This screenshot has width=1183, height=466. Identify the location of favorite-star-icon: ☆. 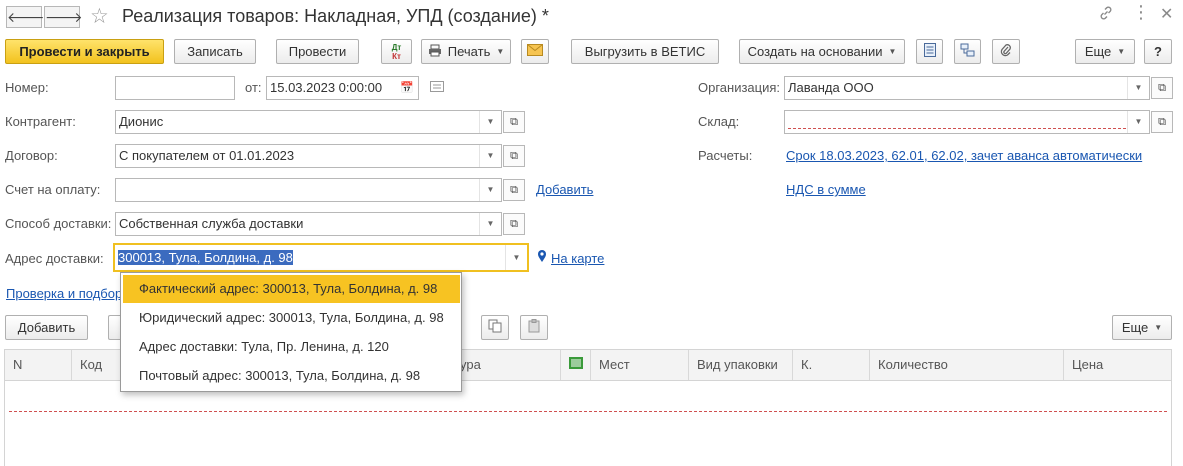
(99, 16).